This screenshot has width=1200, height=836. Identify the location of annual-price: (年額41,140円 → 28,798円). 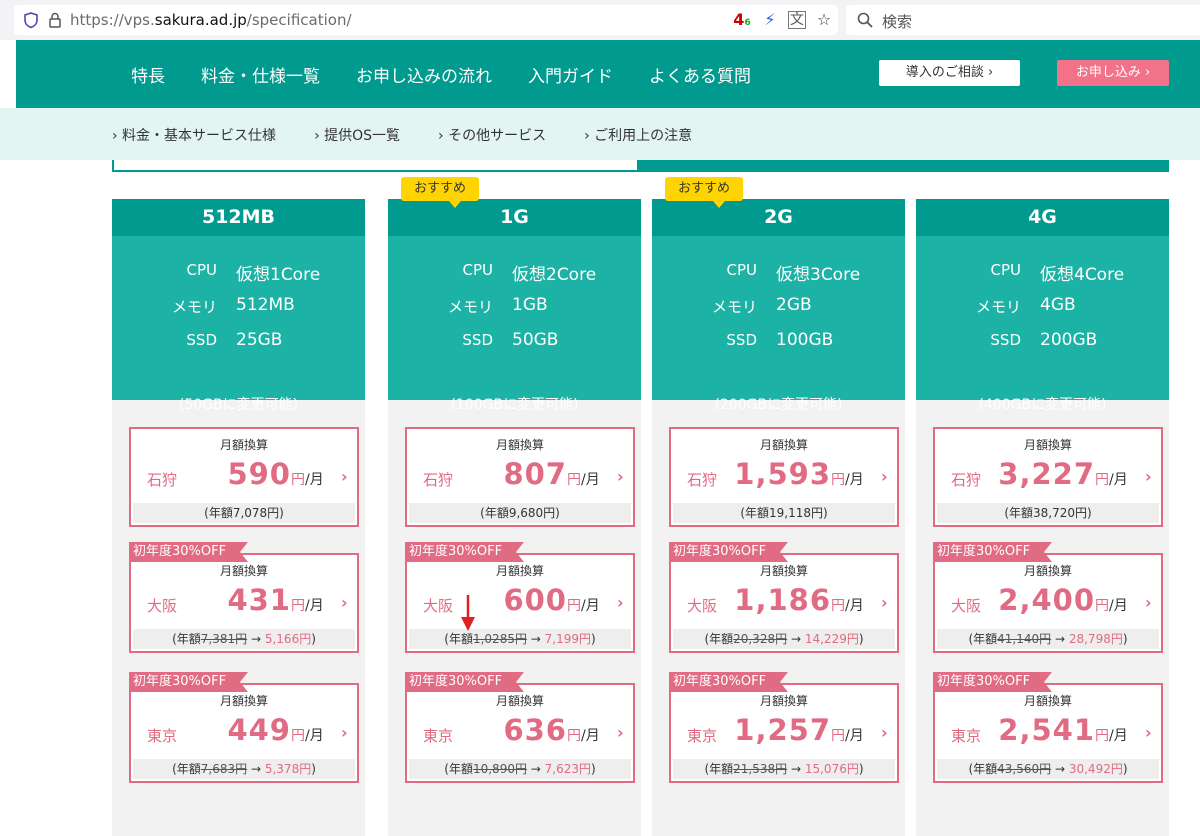
(1048, 639).